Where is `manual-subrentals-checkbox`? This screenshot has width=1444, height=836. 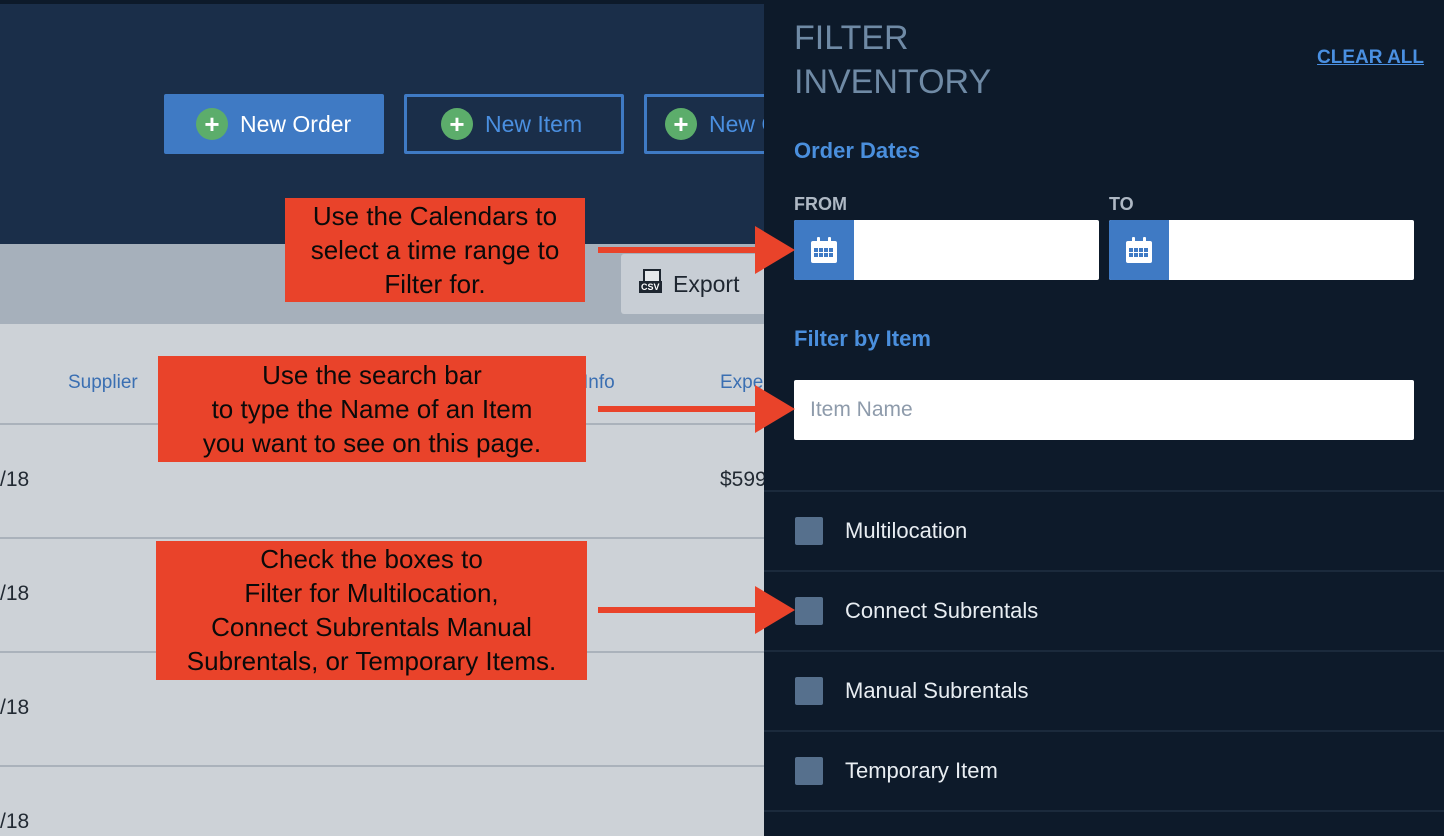
manual-subrentals-checkbox is located at coordinates (809, 691).